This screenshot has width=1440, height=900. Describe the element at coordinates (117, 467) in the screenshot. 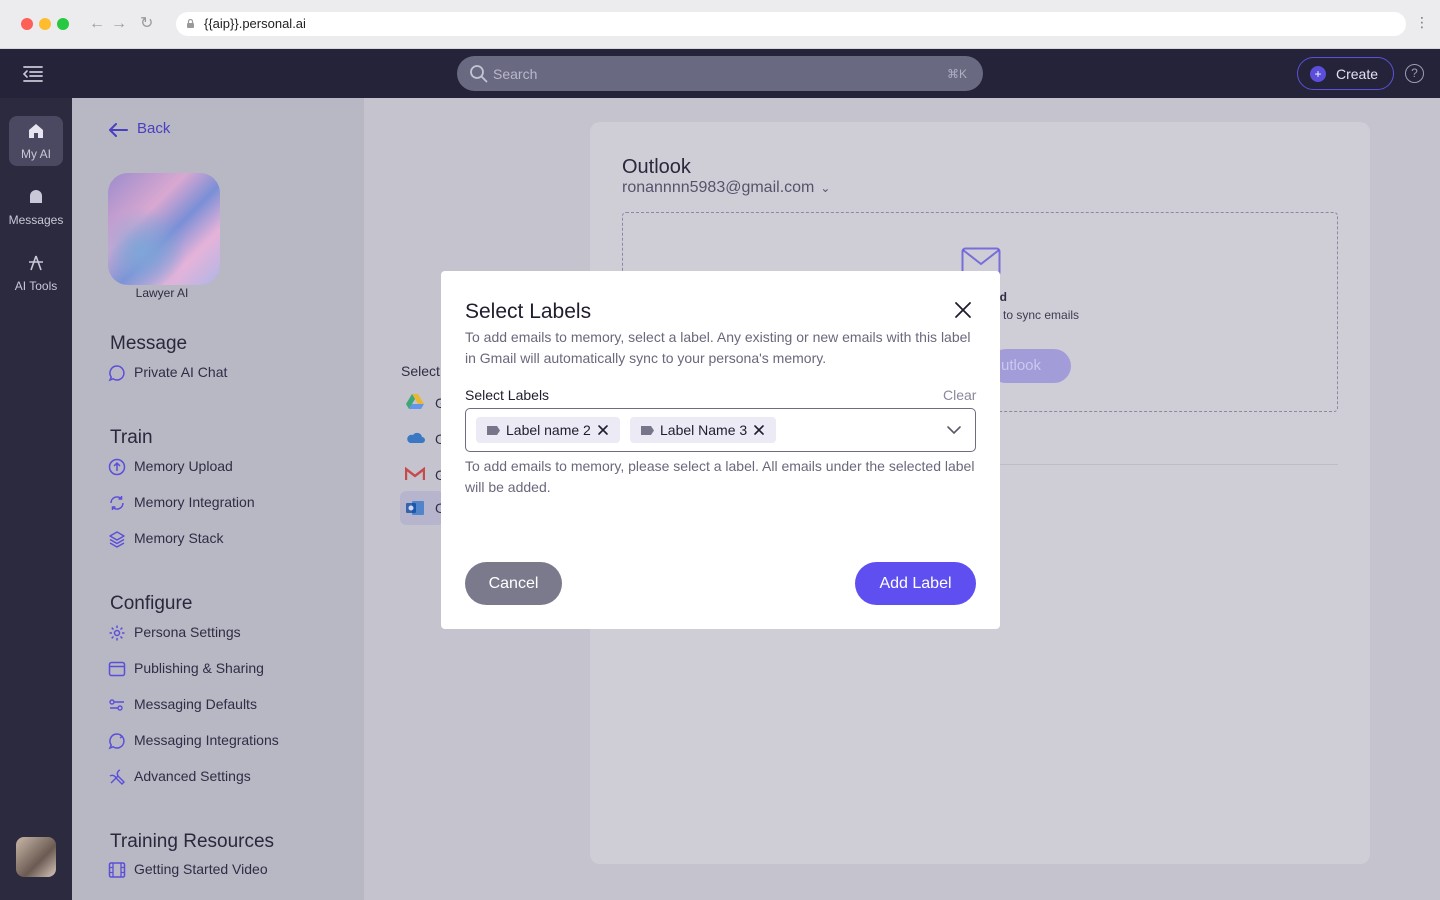

I see `upload-circle-icon` at that location.